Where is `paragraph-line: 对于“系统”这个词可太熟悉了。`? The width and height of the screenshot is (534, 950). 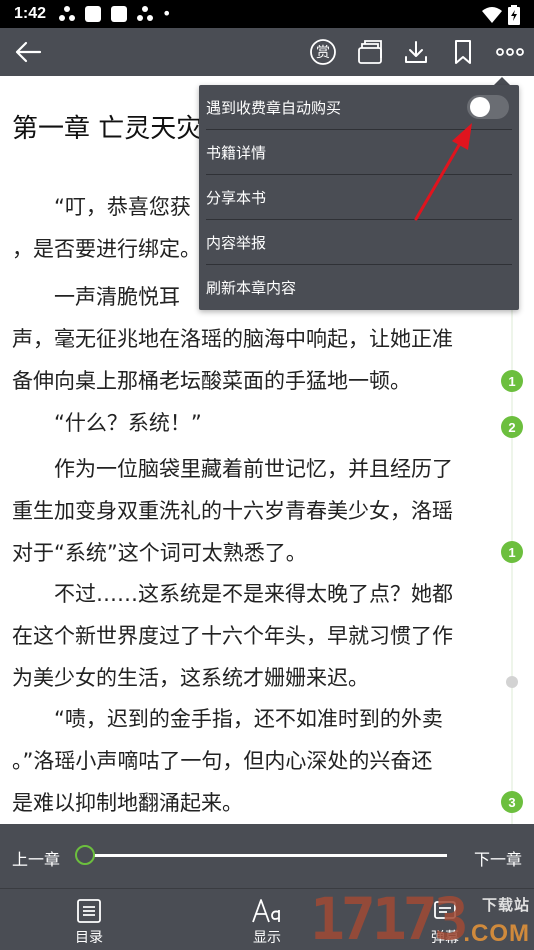 paragraph-line: 对于“系统”这个词可太熟悉了。 is located at coordinates (159, 553).